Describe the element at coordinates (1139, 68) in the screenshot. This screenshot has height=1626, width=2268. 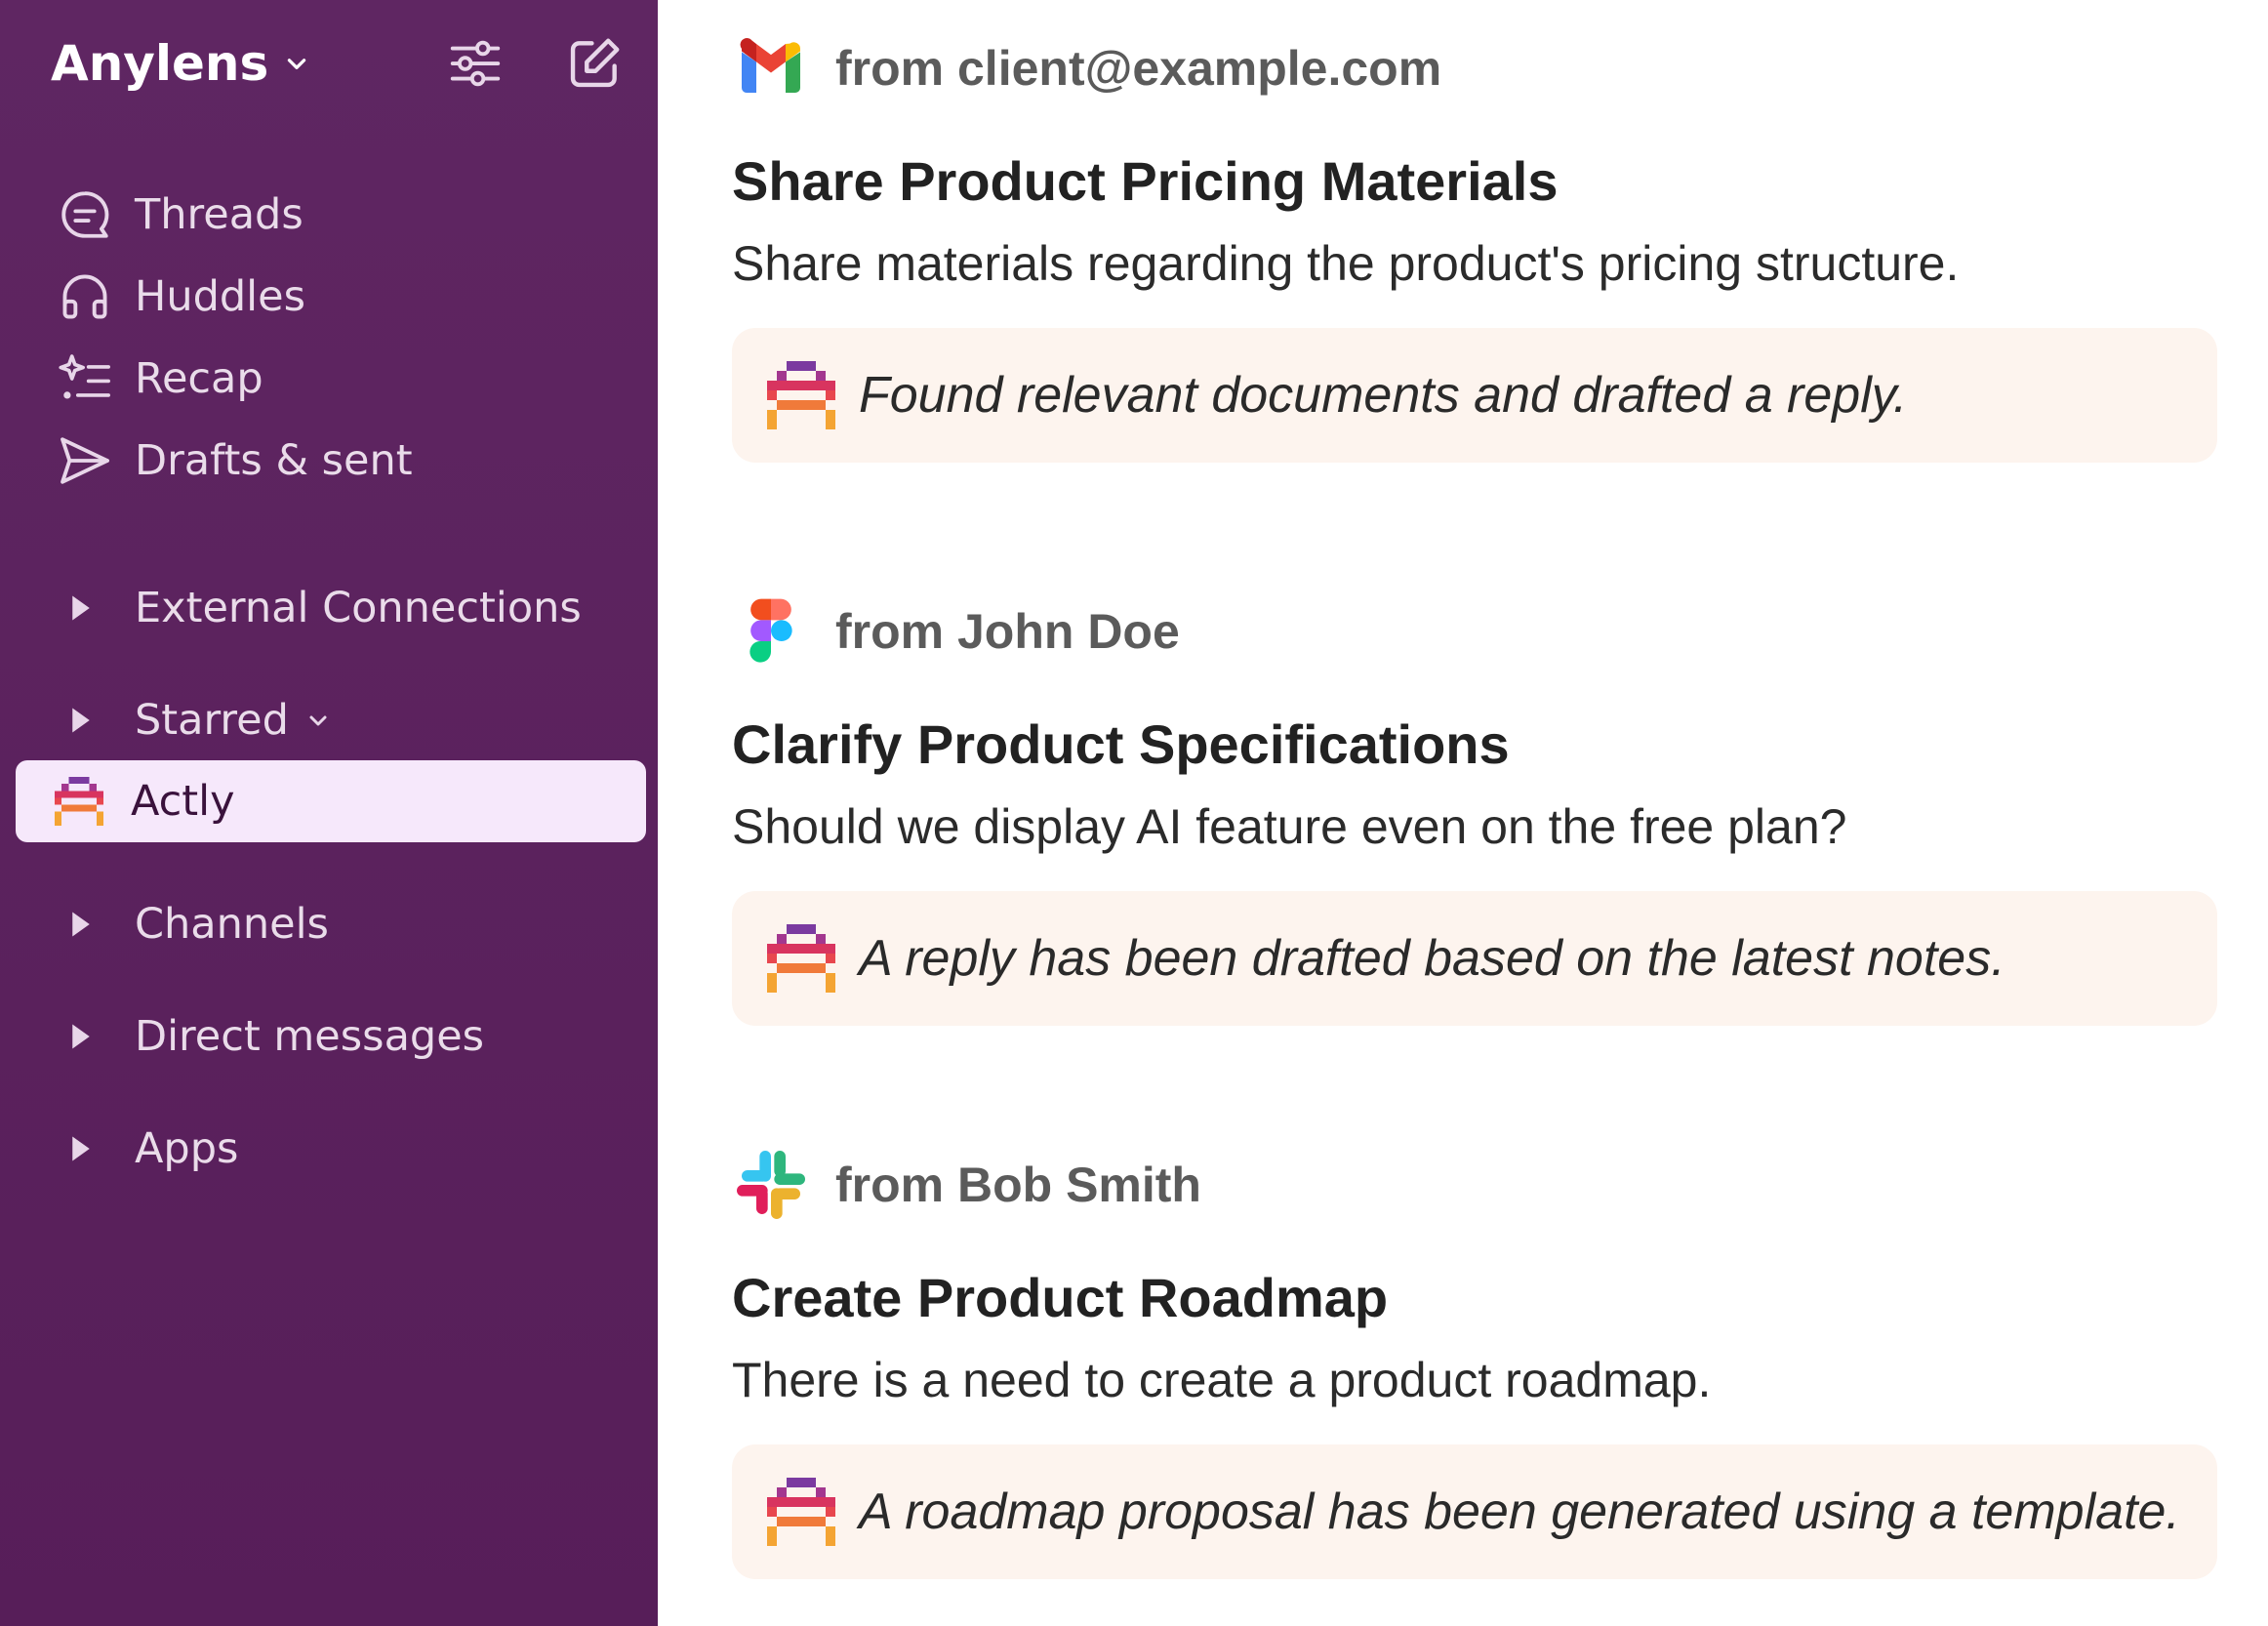
I see `sender-label: from client@example.com` at that location.